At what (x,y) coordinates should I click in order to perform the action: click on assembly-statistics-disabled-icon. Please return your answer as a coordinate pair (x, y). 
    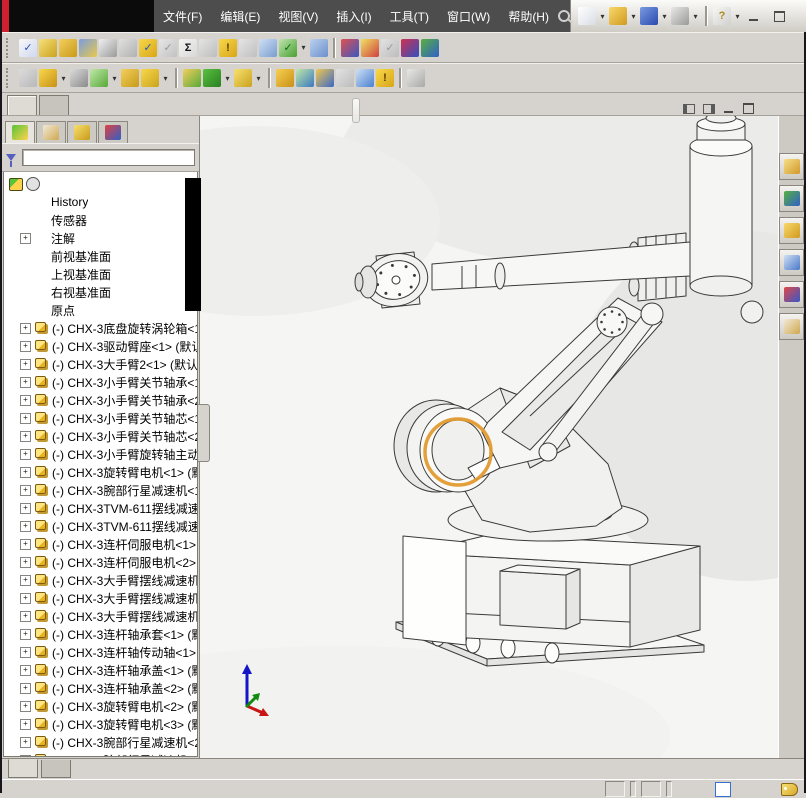
    Looking at the image, I should click on (128, 47).